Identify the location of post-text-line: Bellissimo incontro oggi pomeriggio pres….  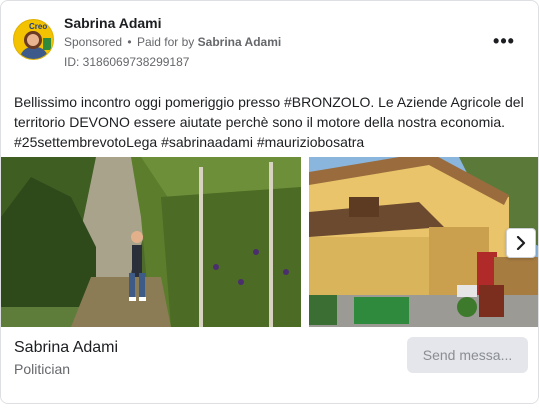
(269, 102).